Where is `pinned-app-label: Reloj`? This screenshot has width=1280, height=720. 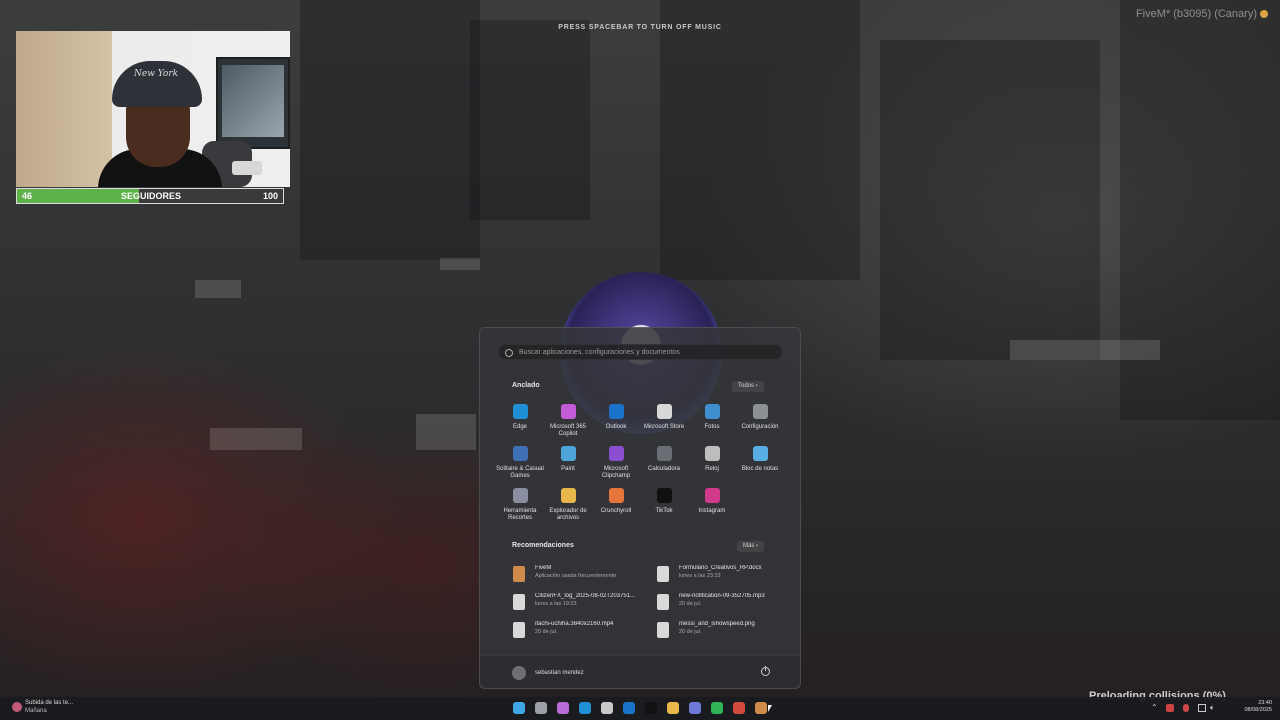
pinned-app-label: Reloj is located at coordinates (712, 469).